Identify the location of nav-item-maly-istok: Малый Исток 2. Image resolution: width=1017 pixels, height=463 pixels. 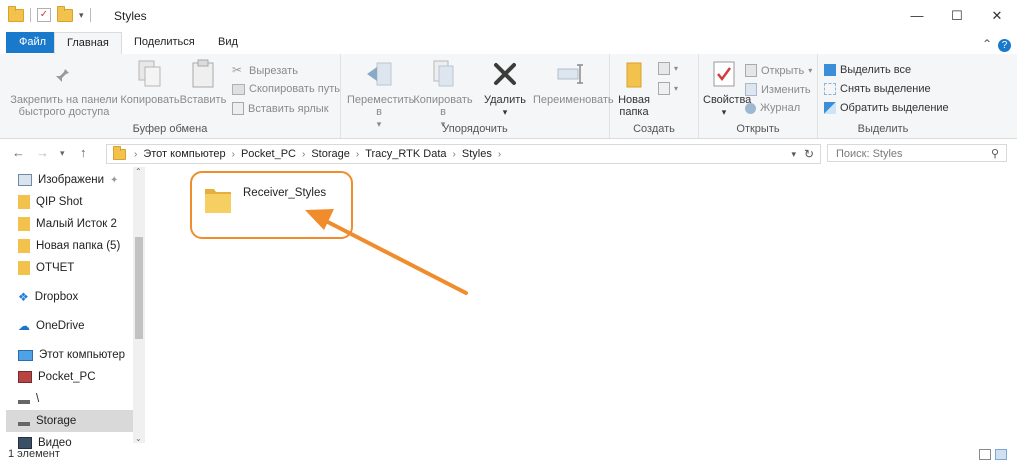
(74, 224).